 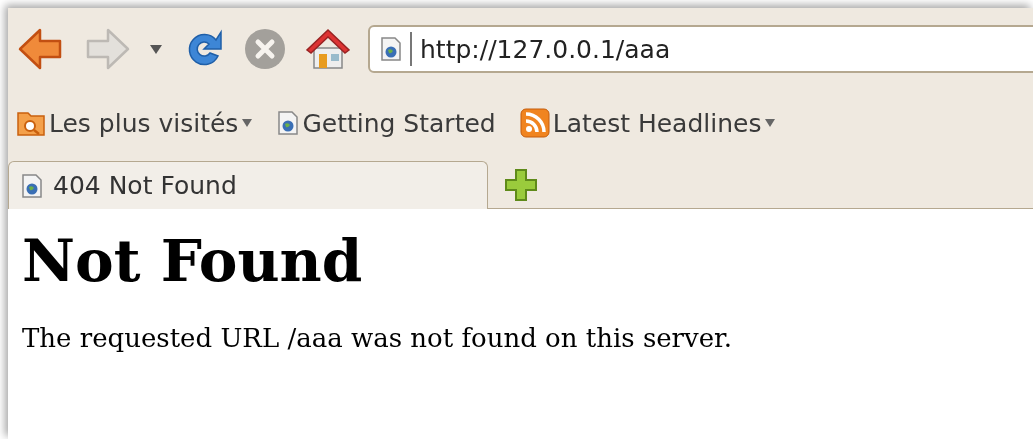 What do you see at coordinates (377, 338) in the screenshot?
I see `error-message: The requested URL /aaa was not found on this server.` at bounding box center [377, 338].